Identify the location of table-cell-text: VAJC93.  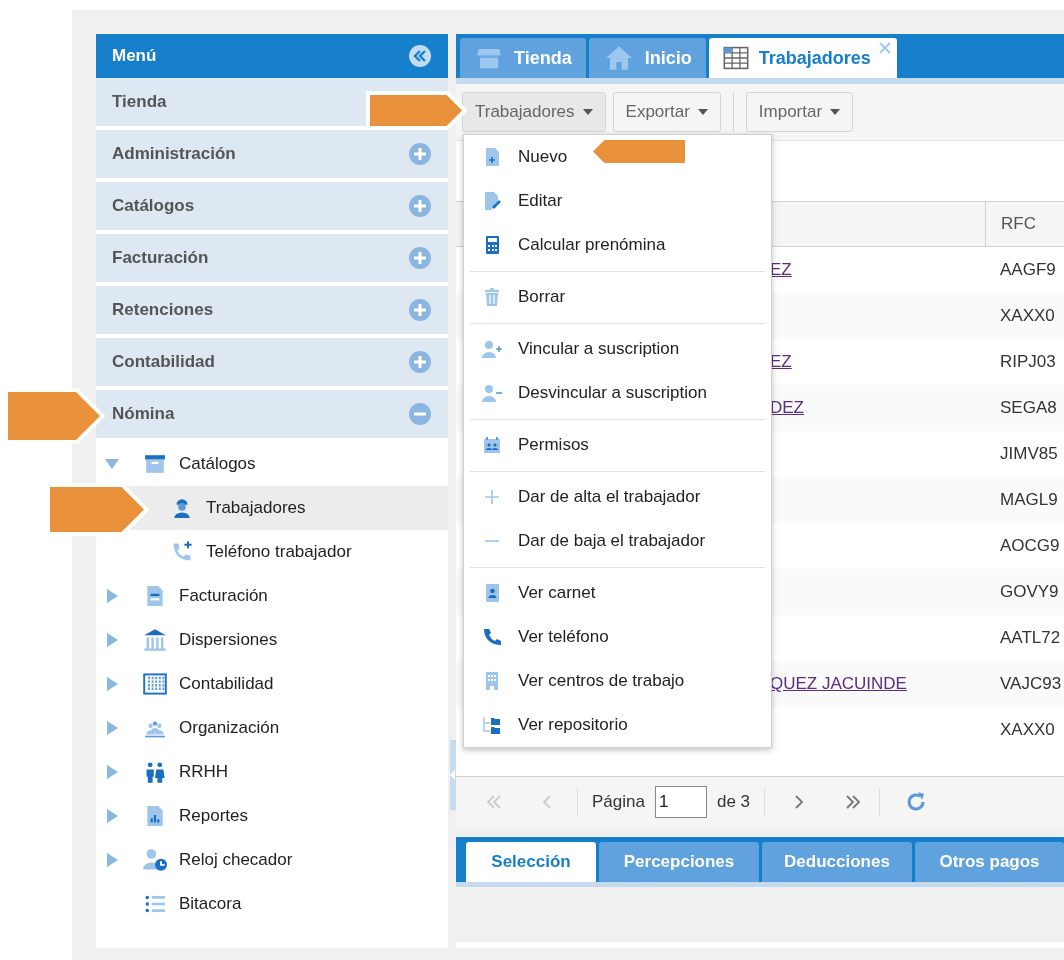
(1030, 684).